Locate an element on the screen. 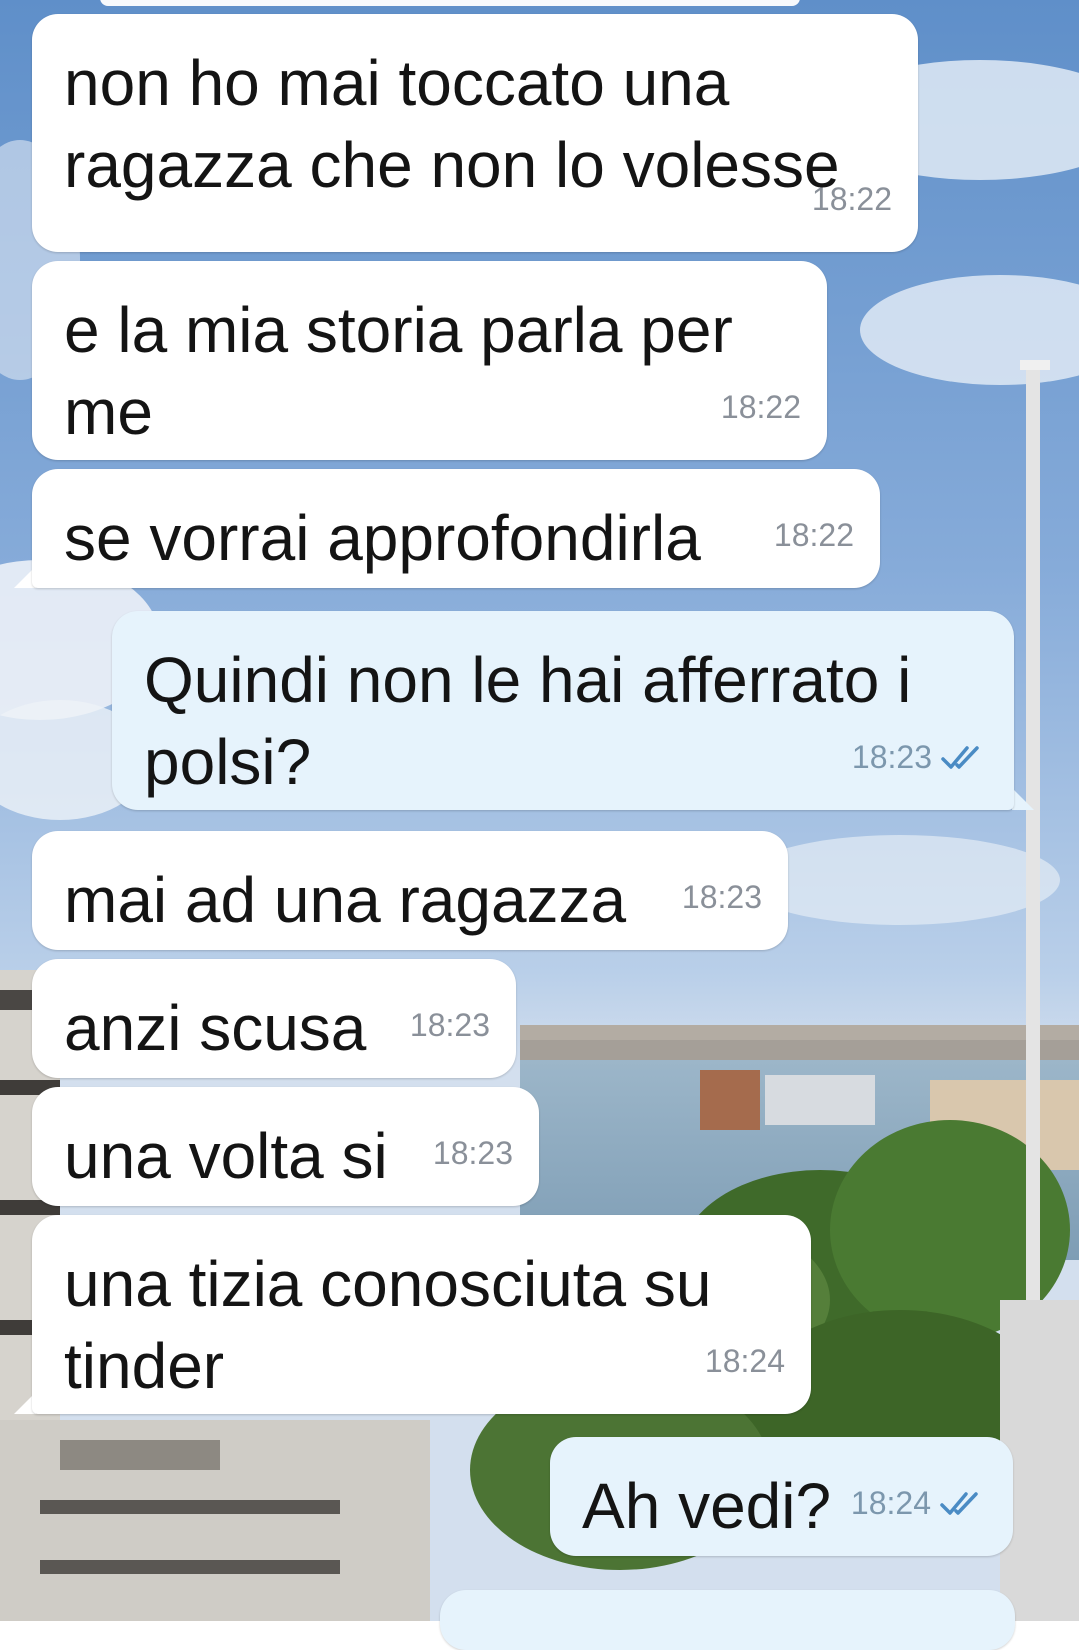 This screenshot has height=1650, width=1079. message-bubble-incoming: mai ad una ragazza 18:23 is located at coordinates (410, 890).